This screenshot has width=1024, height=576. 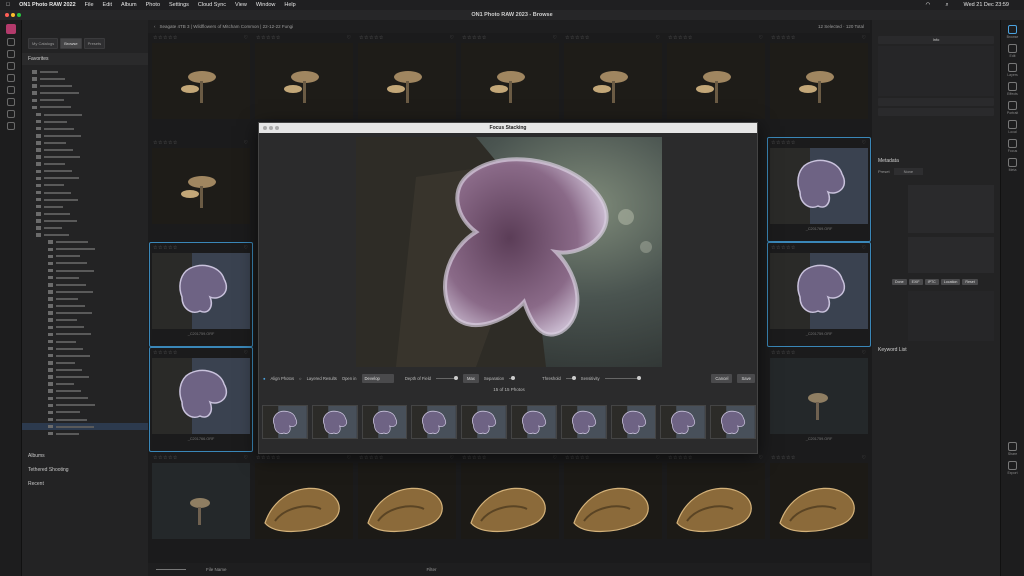 I want to click on info-tab: Info, so click(x=936, y=40).